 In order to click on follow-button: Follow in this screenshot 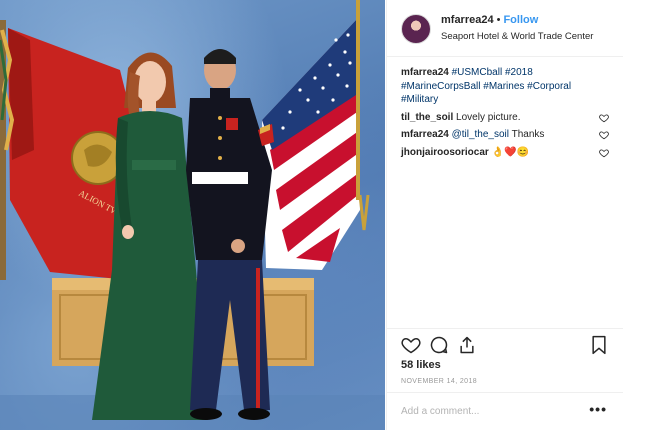, I will do `click(520, 20)`.